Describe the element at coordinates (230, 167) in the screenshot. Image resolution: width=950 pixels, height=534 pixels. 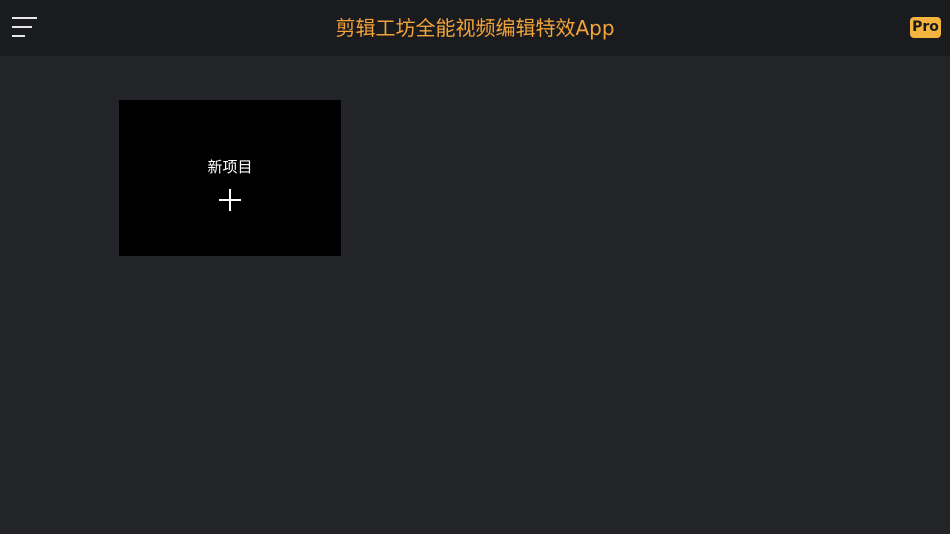
I see `new-project-label: 新项目` at that location.